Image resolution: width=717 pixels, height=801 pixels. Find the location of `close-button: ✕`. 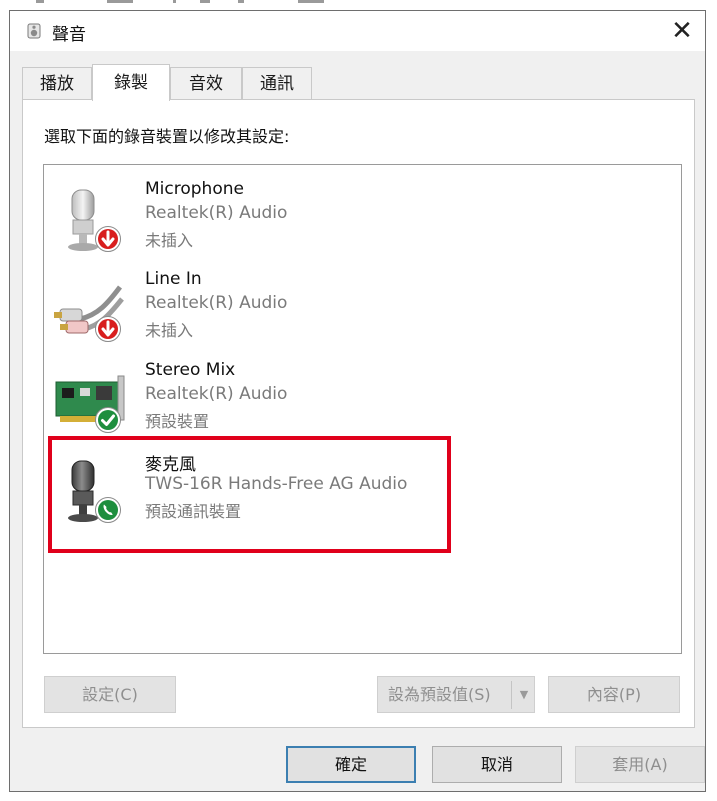

close-button: ✕ is located at coordinates (682, 31).